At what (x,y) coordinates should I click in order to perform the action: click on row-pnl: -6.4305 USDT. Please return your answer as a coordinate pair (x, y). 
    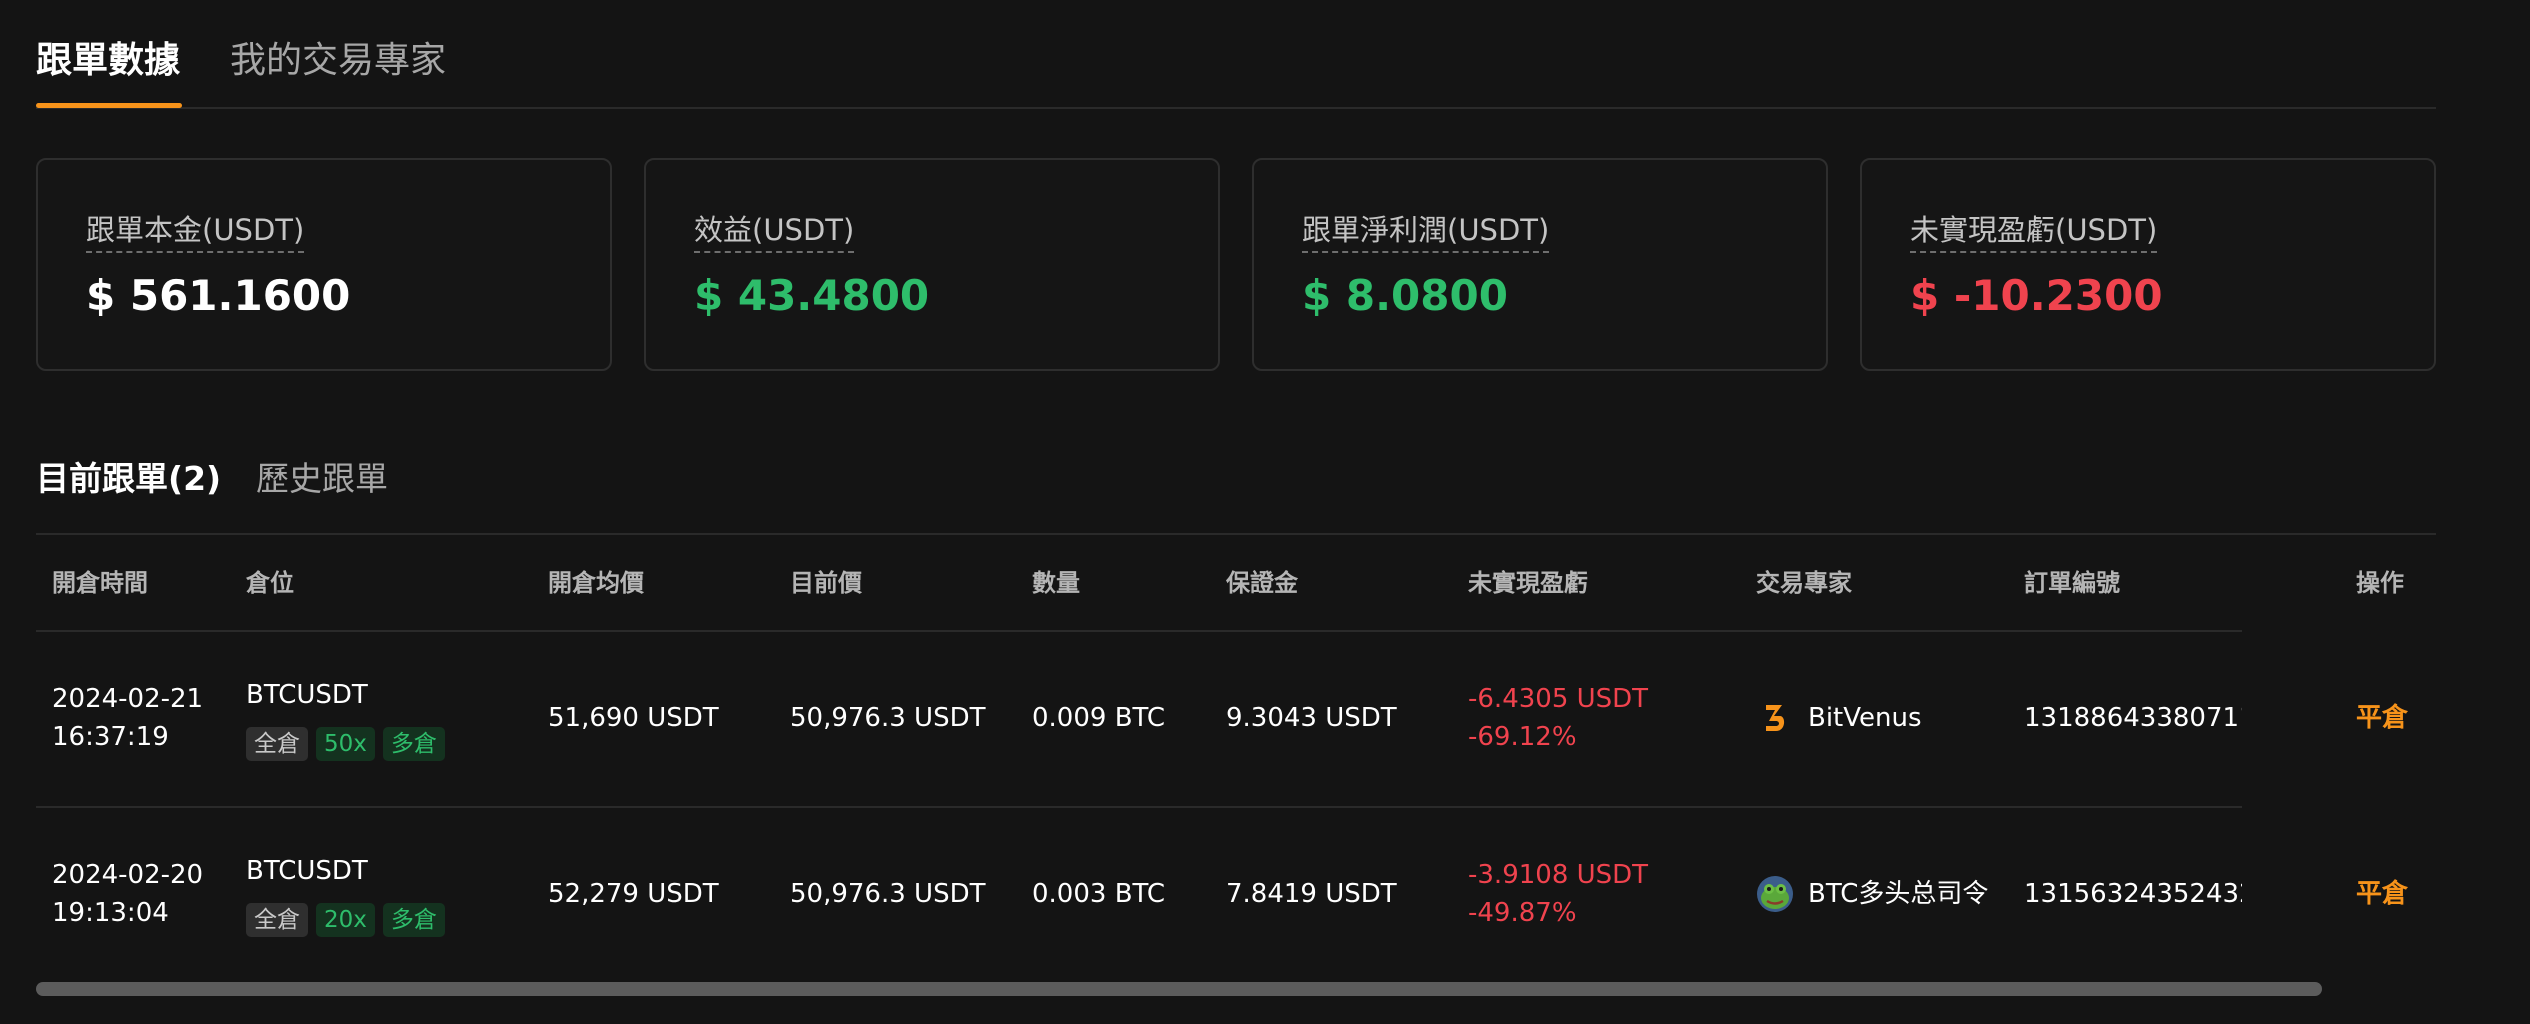
    Looking at the image, I should click on (1558, 699).